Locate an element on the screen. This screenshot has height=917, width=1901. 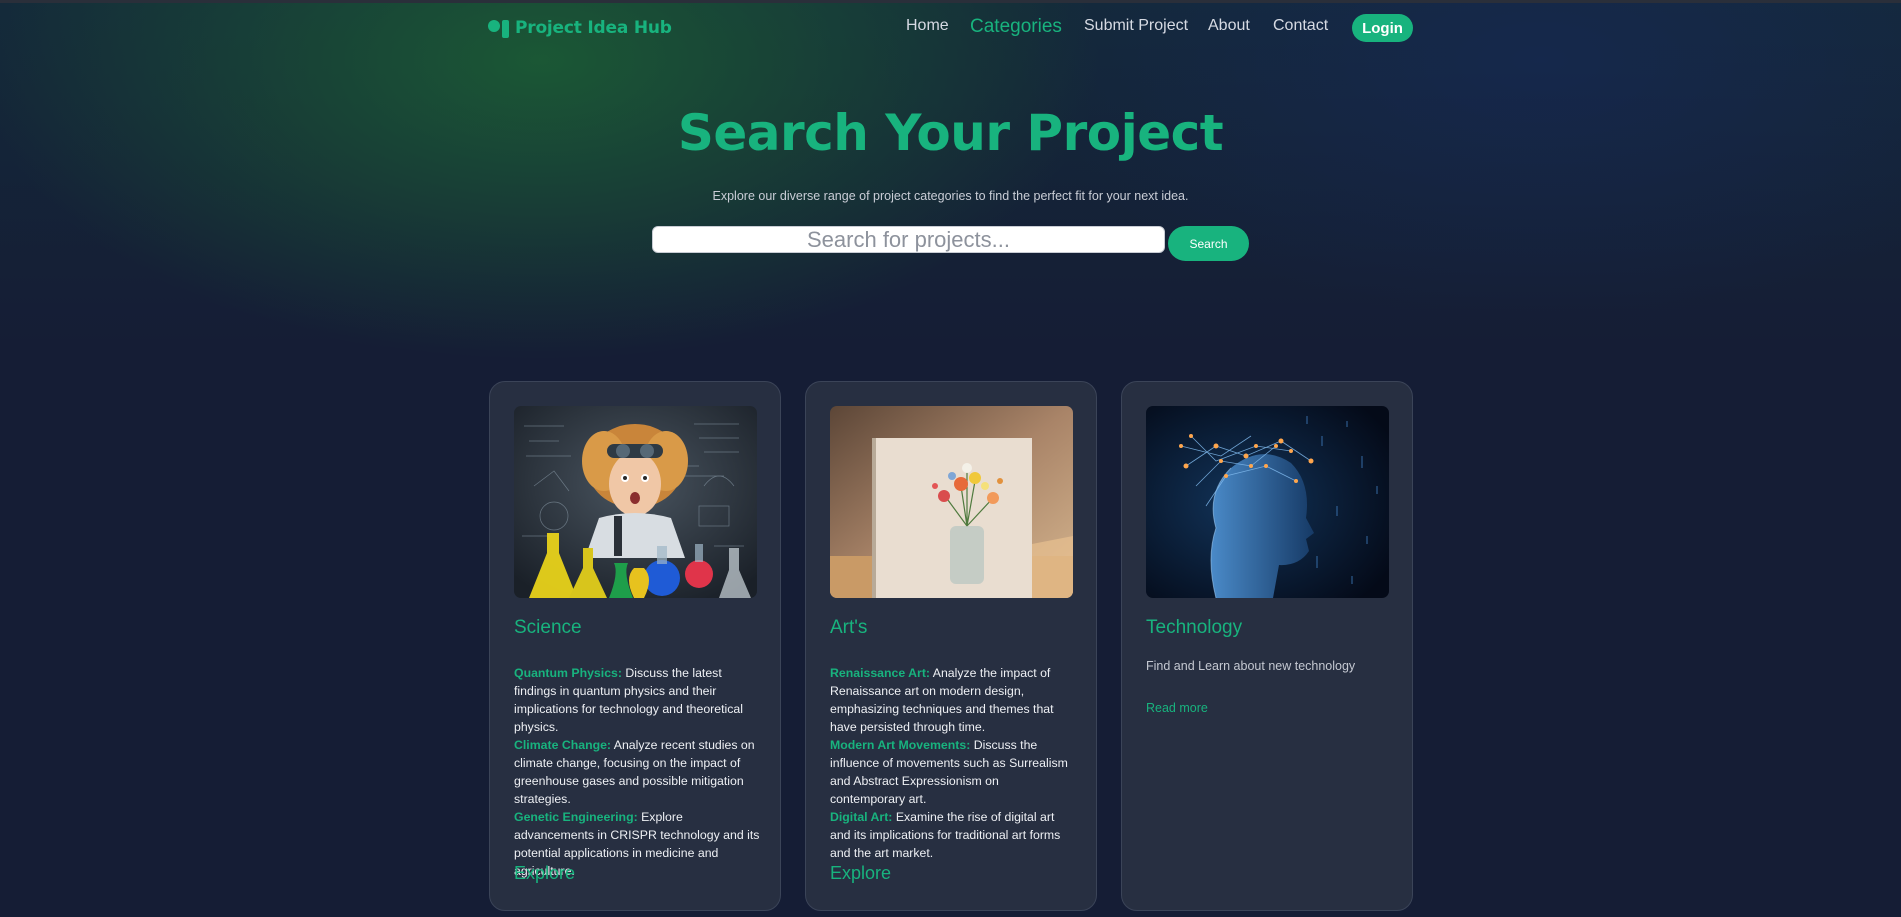
search-button: Search is located at coordinates (1208, 243).